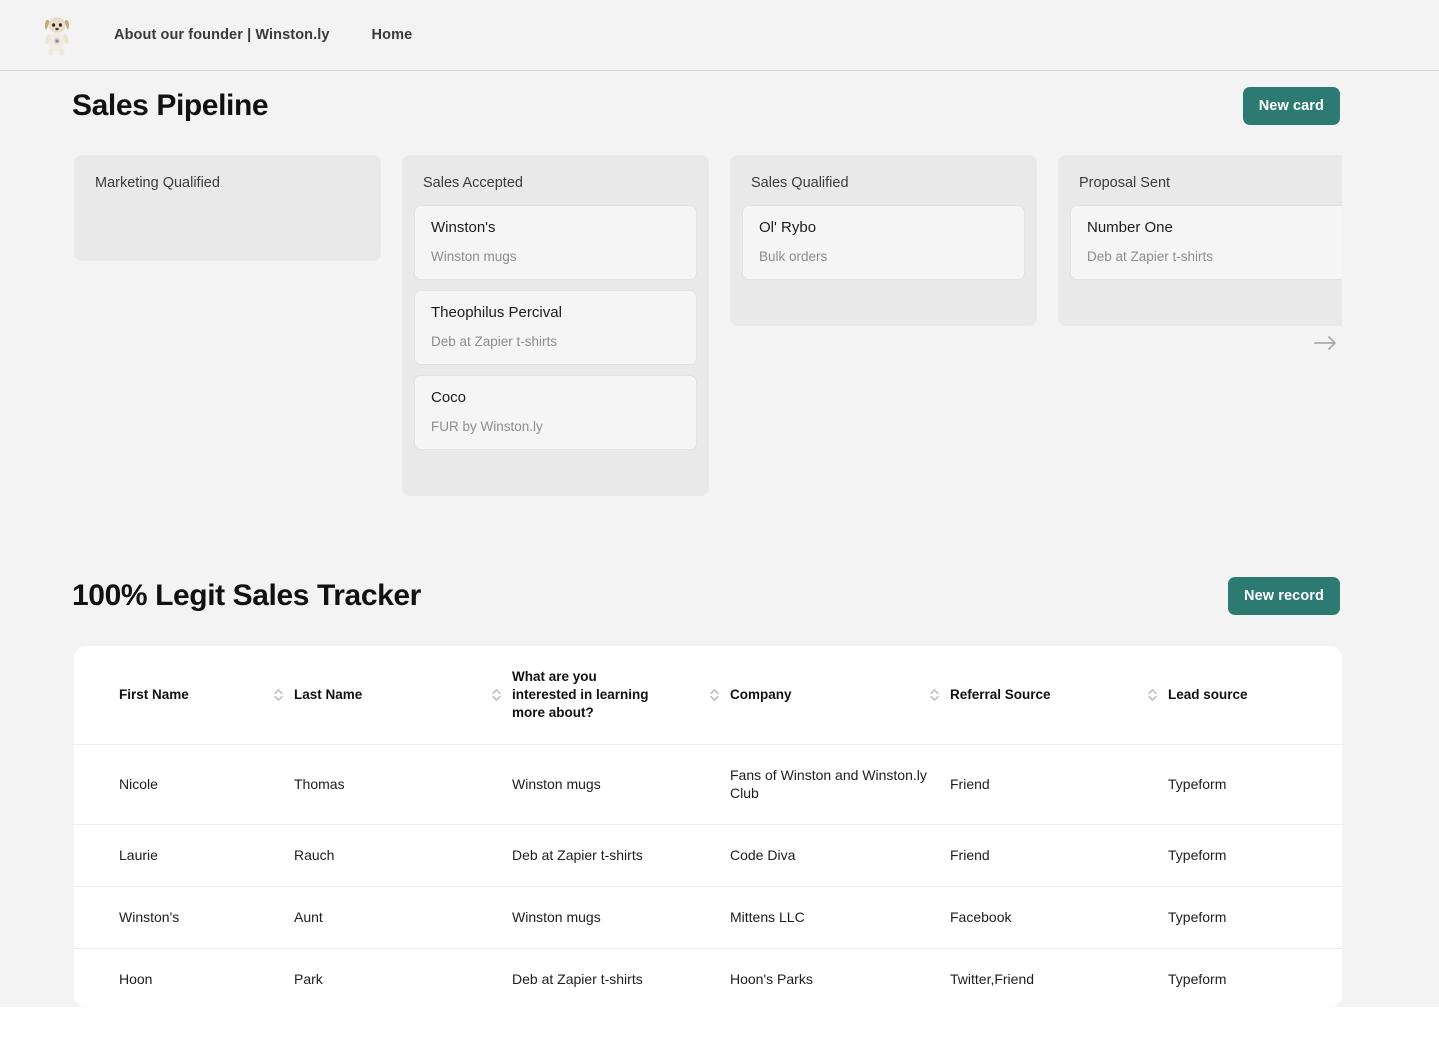 The image size is (1439, 1062). Describe the element at coordinates (184, 977) in the screenshot. I see `cell-first-name: Hoon` at that location.